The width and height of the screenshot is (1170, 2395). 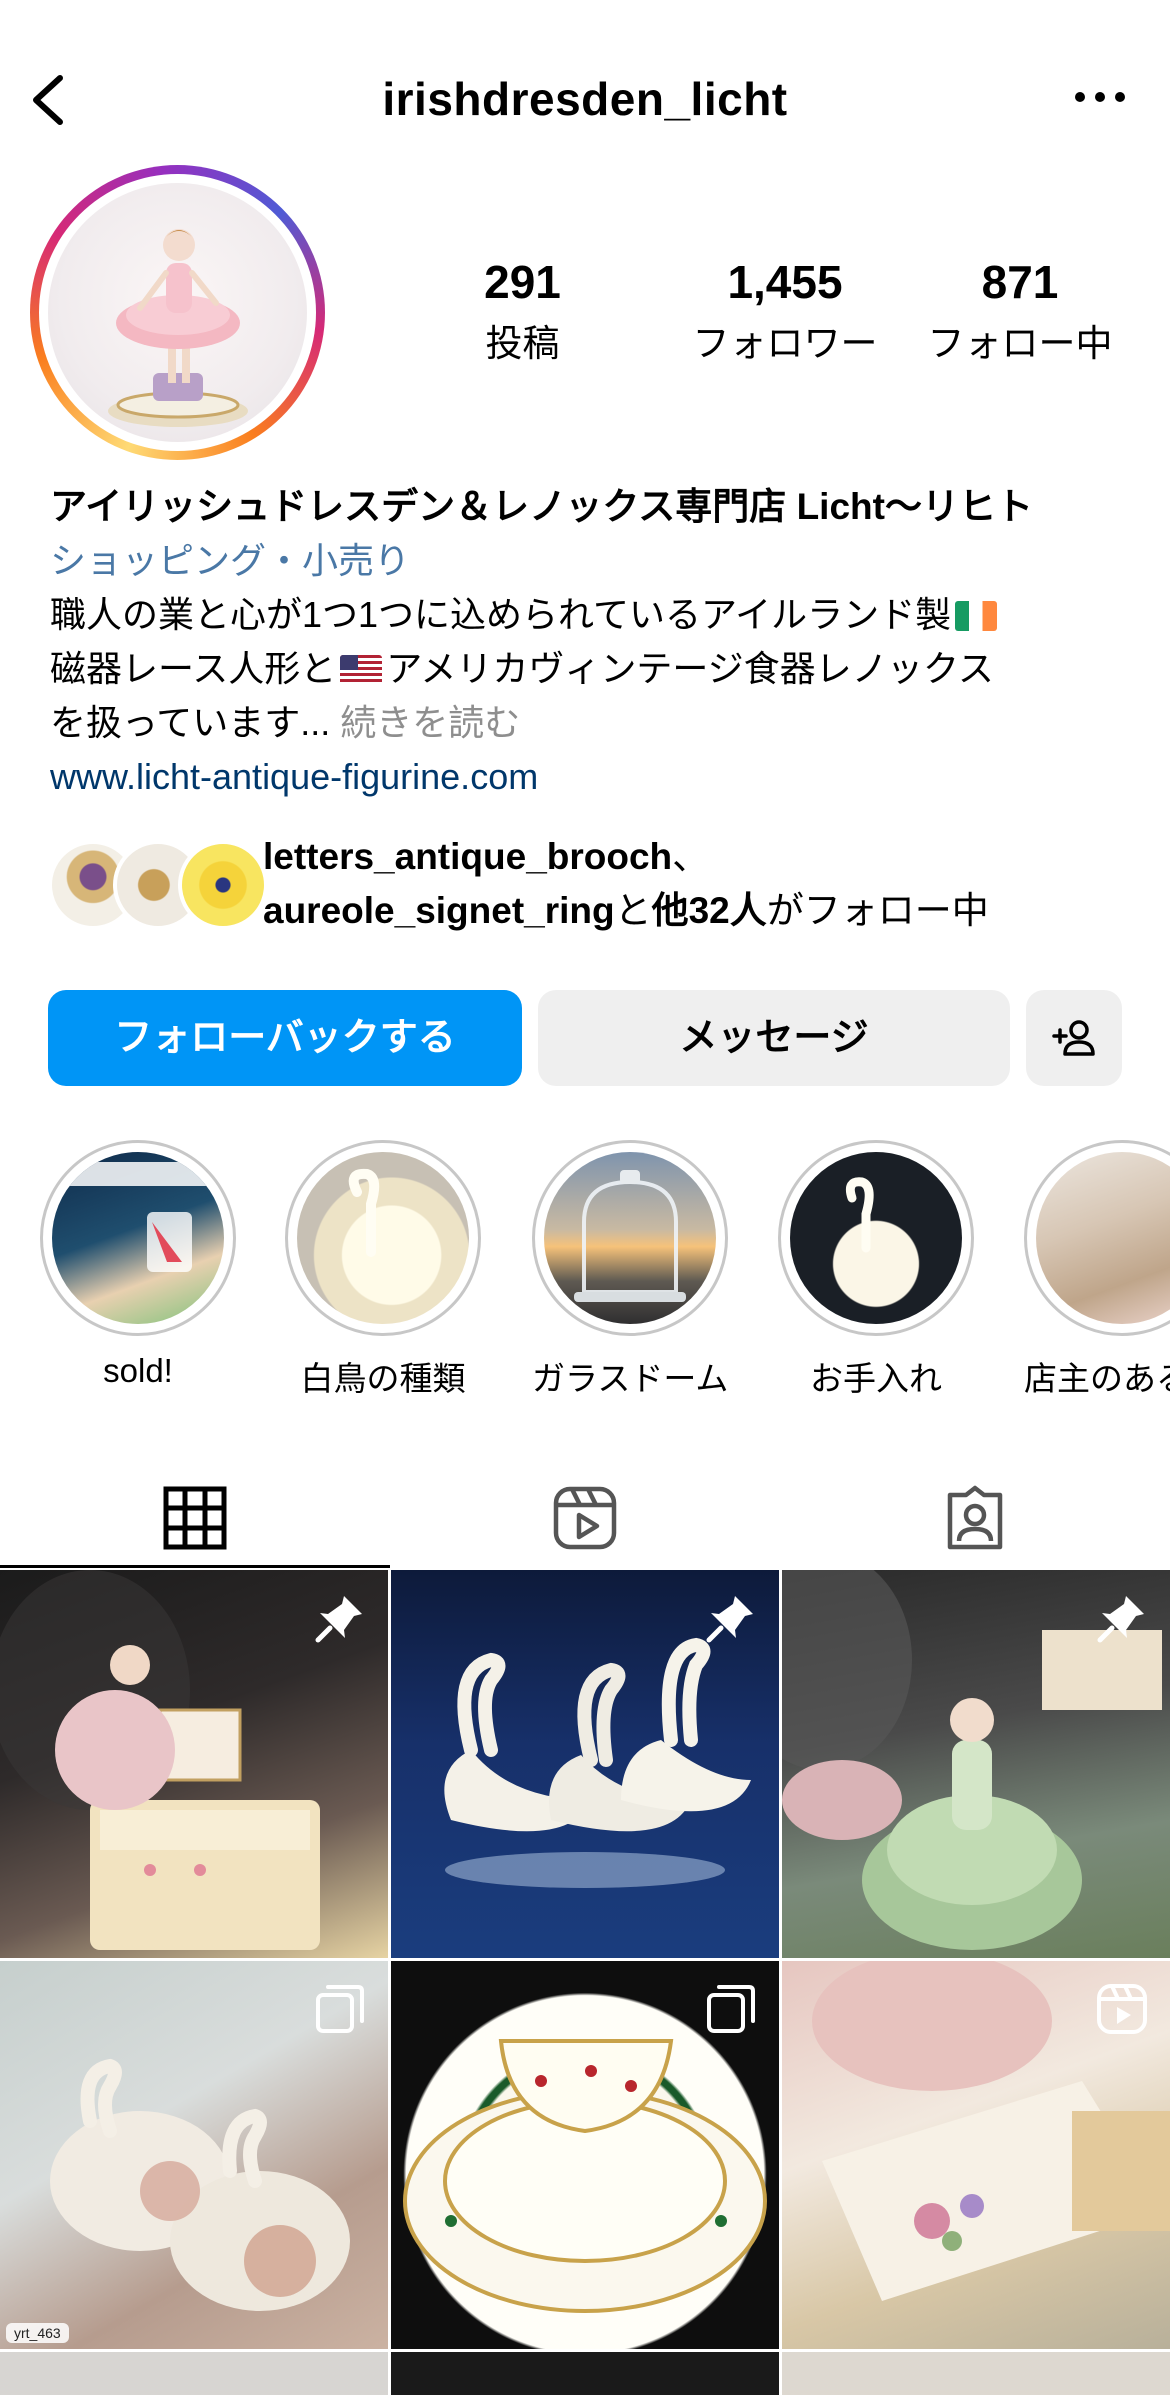 What do you see at coordinates (223, 885) in the screenshot?
I see `follower-avatar` at bounding box center [223, 885].